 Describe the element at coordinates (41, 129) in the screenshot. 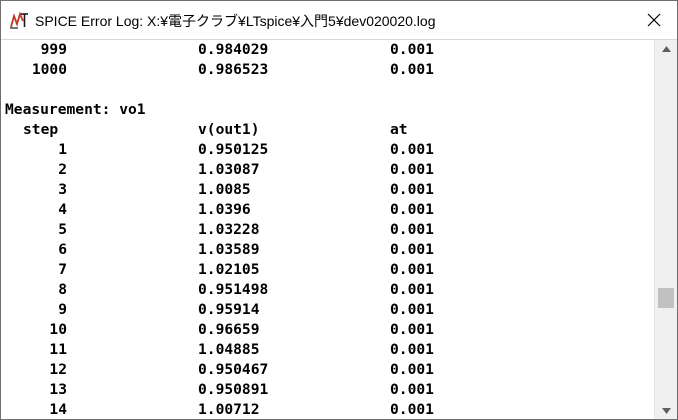

I see `header-step: step` at that location.